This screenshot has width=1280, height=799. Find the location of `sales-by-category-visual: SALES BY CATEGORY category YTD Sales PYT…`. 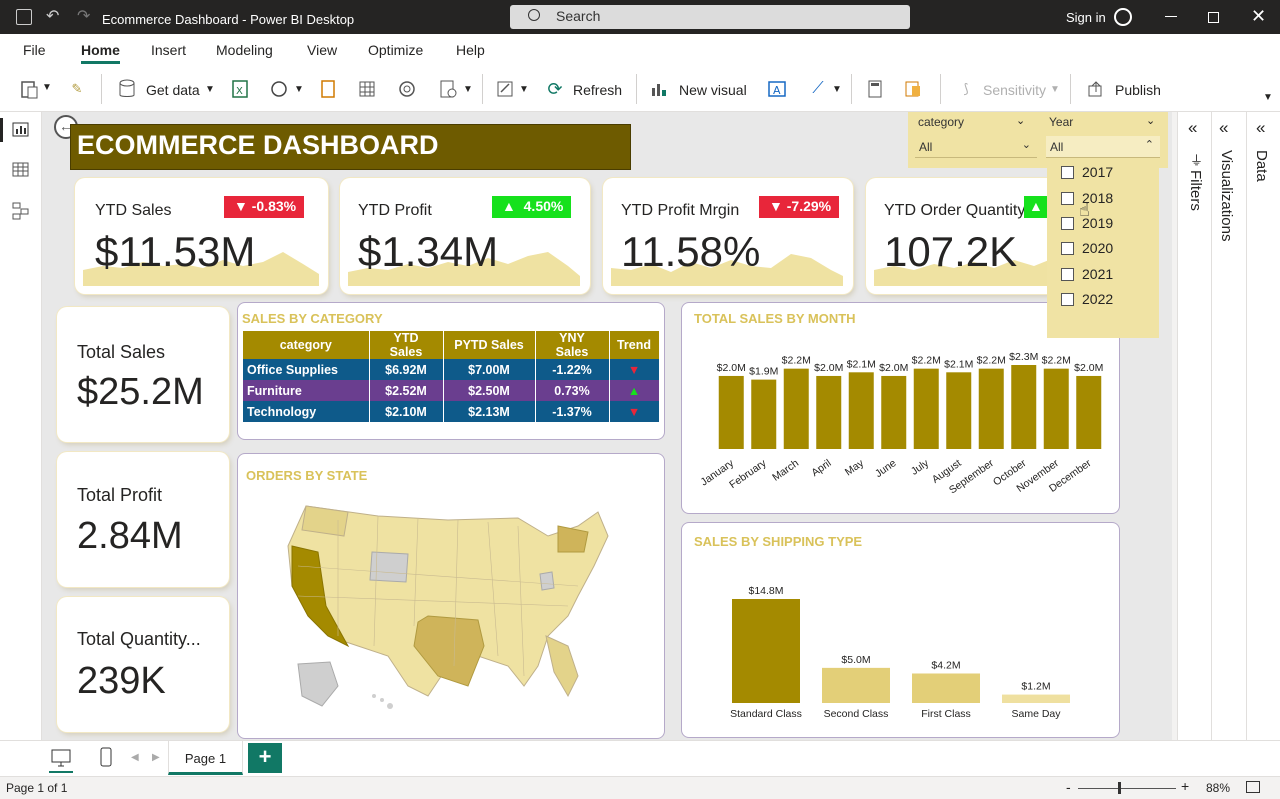

sales-by-category-visual: SALES BY CATEGORY category YTD Sales PYT… is located at coordinates (451, 371).